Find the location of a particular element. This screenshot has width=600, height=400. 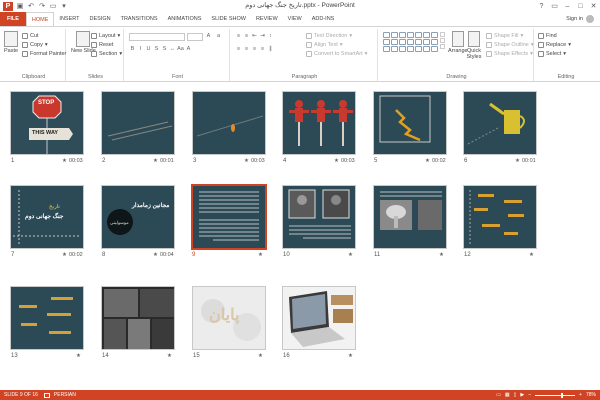

tab-slide-show: SLIDE SHOW is located at coordinates (228, 19).